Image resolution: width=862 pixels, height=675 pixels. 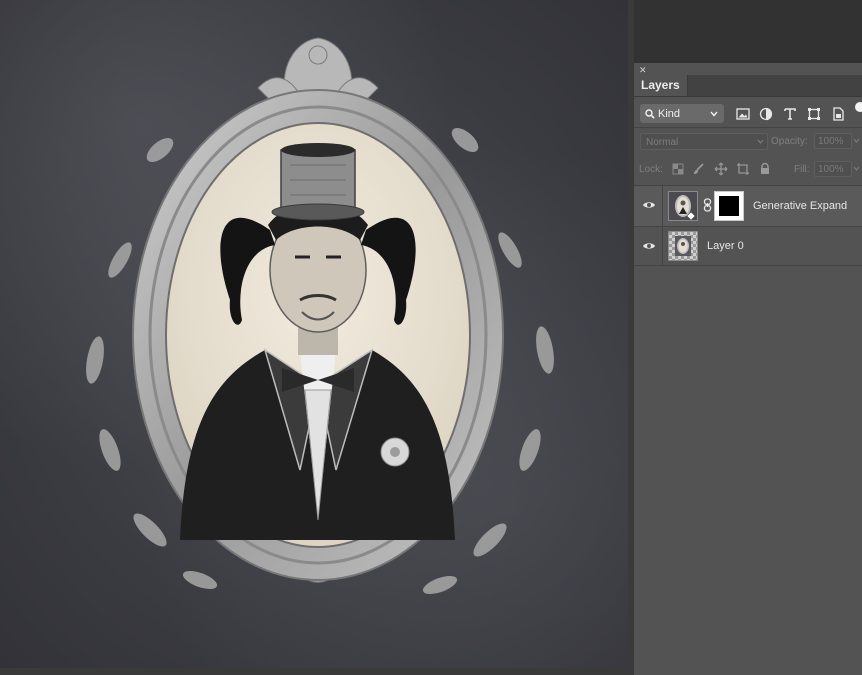 What do you see at coordinates (790, 114) in the screenshot?
I see `type-filter-icon` at bounding box center [790, 114].